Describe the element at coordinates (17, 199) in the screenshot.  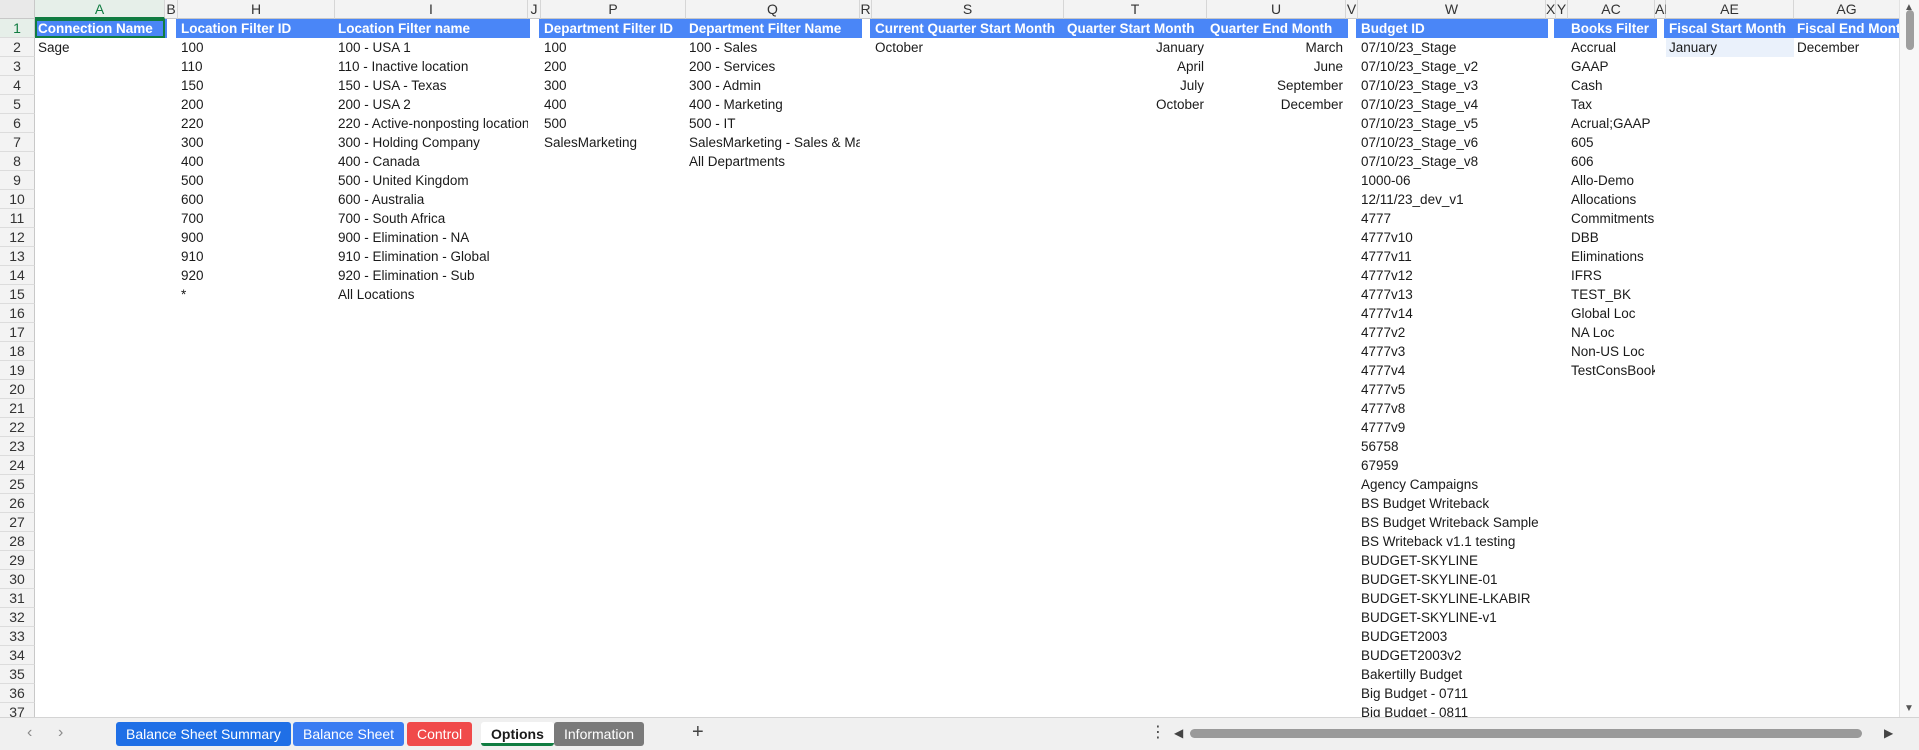
I see `row-header: 10` at that location.